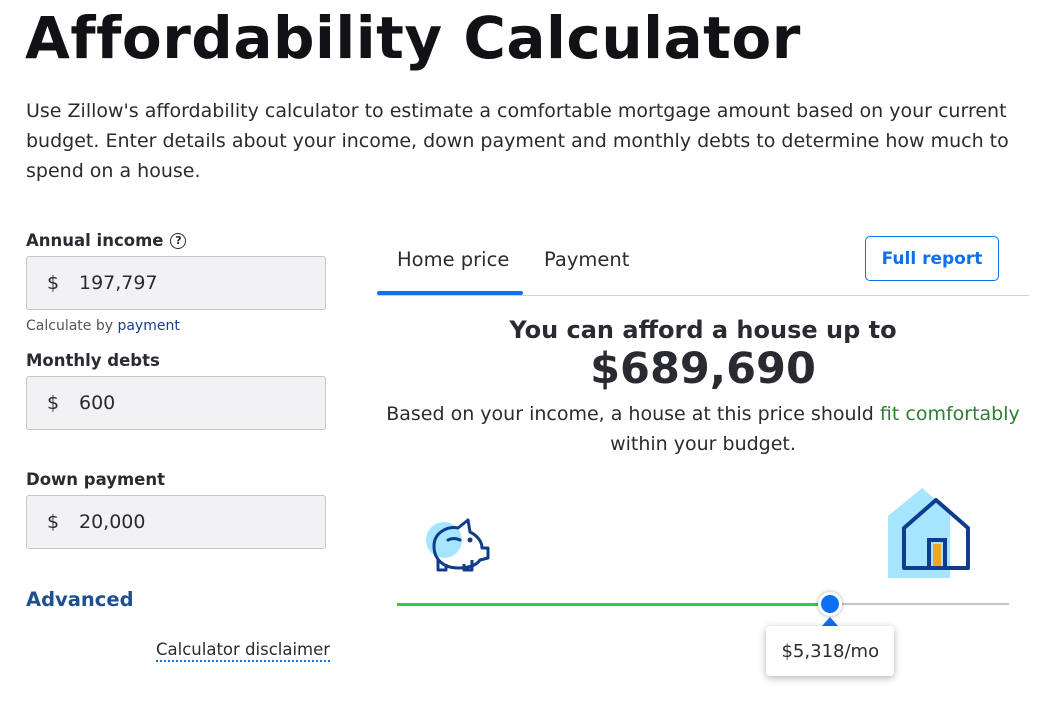  I want to click on result-headline: You can afford a house up to, so click(703, 330).